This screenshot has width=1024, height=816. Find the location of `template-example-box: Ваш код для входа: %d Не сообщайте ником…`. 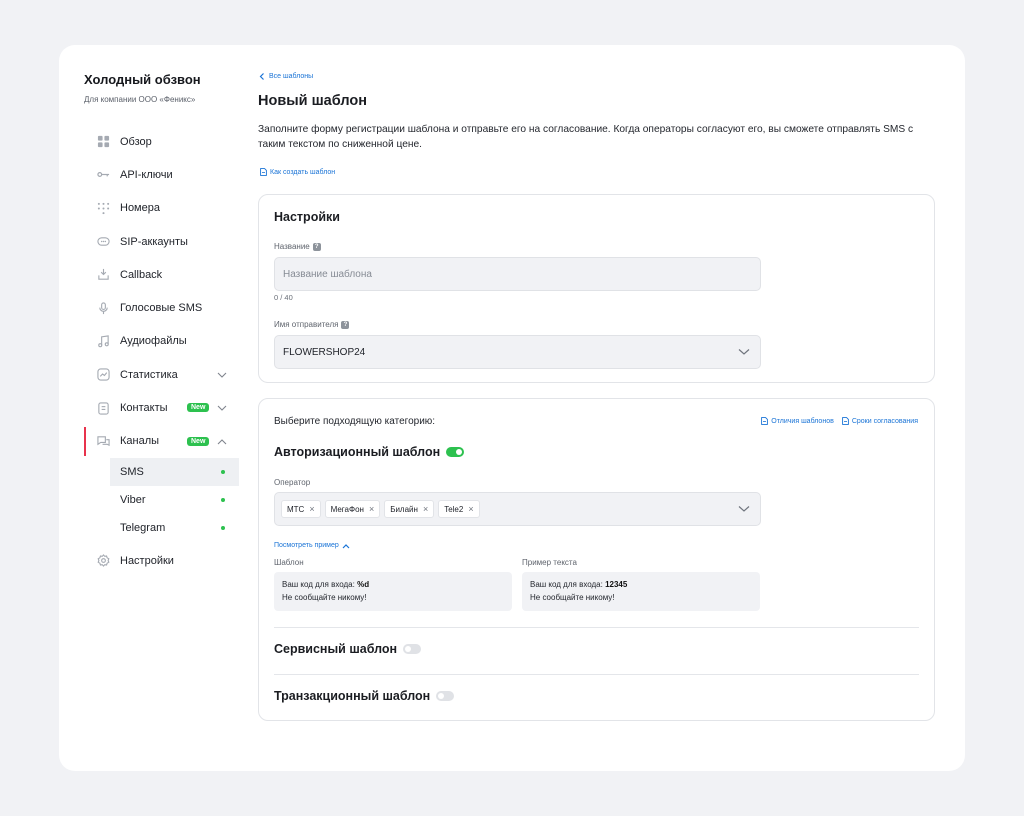

template-example-box: Ваш код для входа: %d Не сообщайте ником… is located at coordinates (393, 591).